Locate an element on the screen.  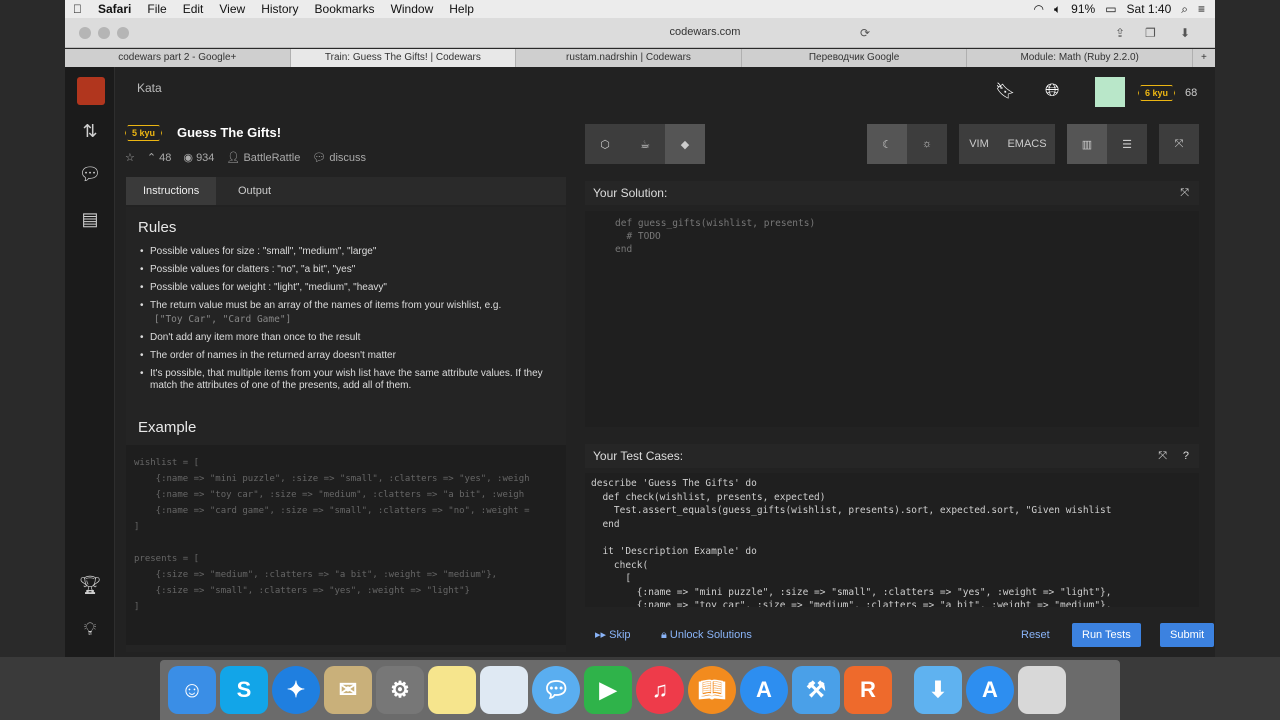
emacs-mode-button: EMACS is located at coordinates (1027, 144).